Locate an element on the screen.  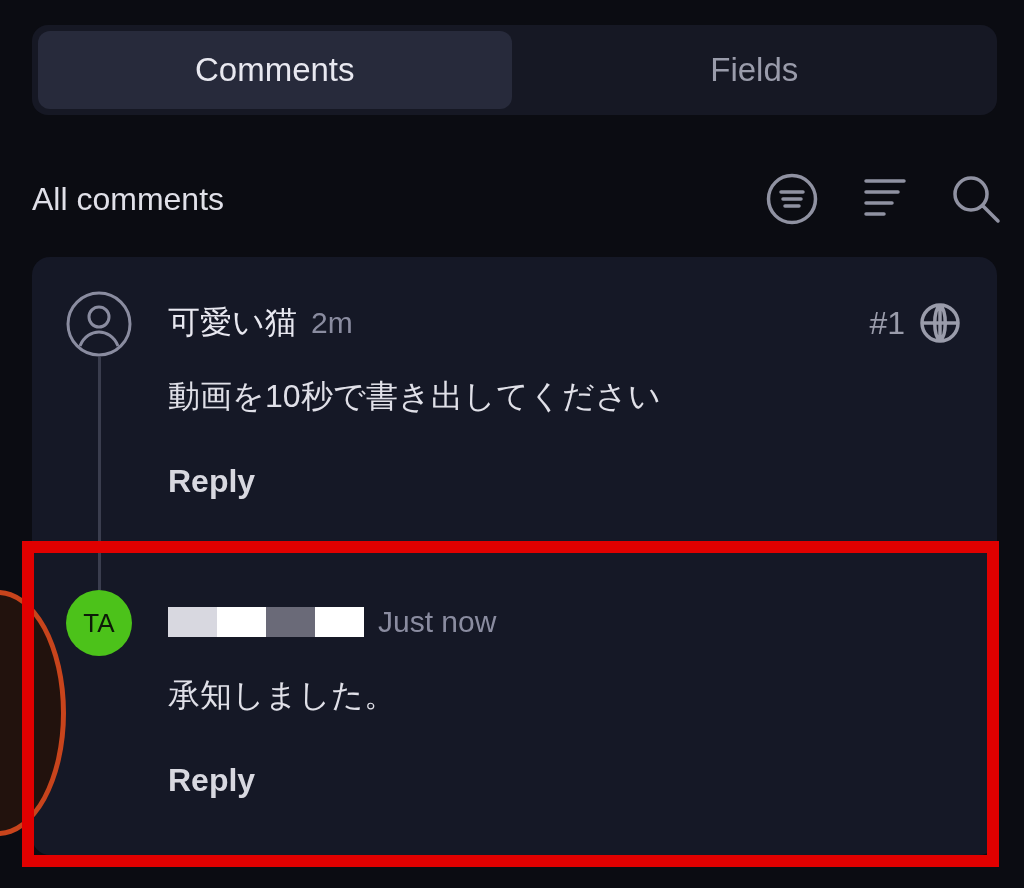
comment-text: 承知しました。 is located at coordinates (282, 695).